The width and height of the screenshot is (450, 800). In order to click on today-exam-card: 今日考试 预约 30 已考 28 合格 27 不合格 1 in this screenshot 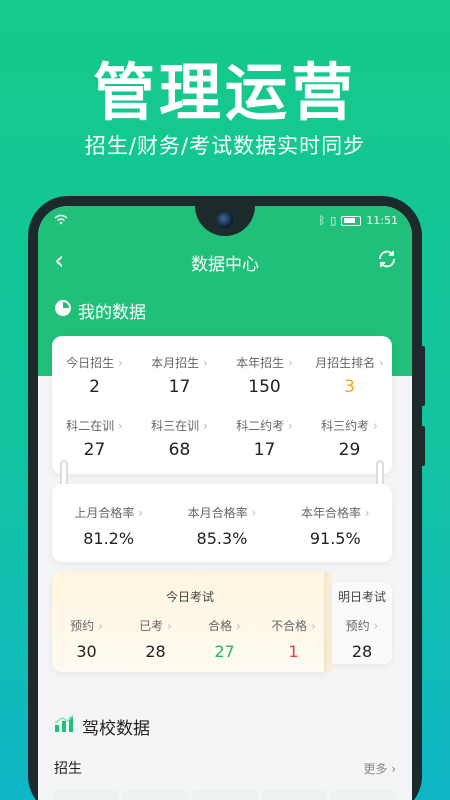, I will do `click(190, 622)`.